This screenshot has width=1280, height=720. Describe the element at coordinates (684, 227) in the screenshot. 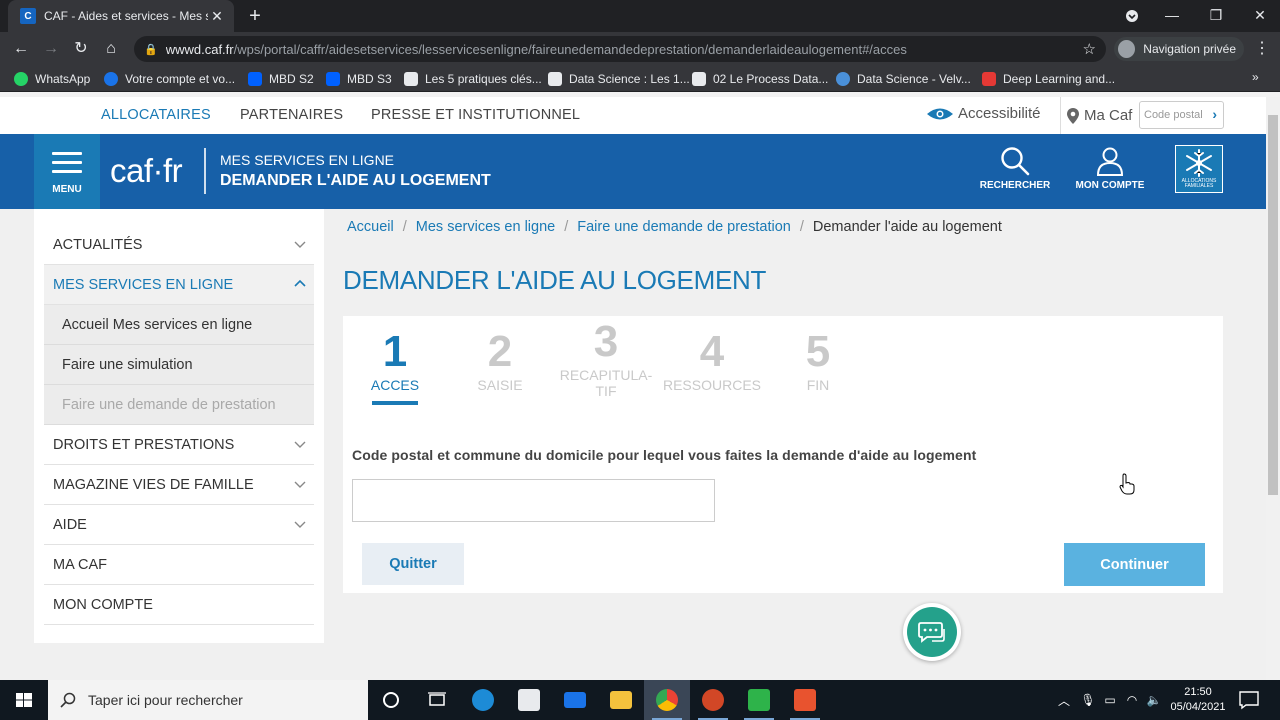

I see `breadcrumb-faire-demande: Faire une demande de prestation` at that location.